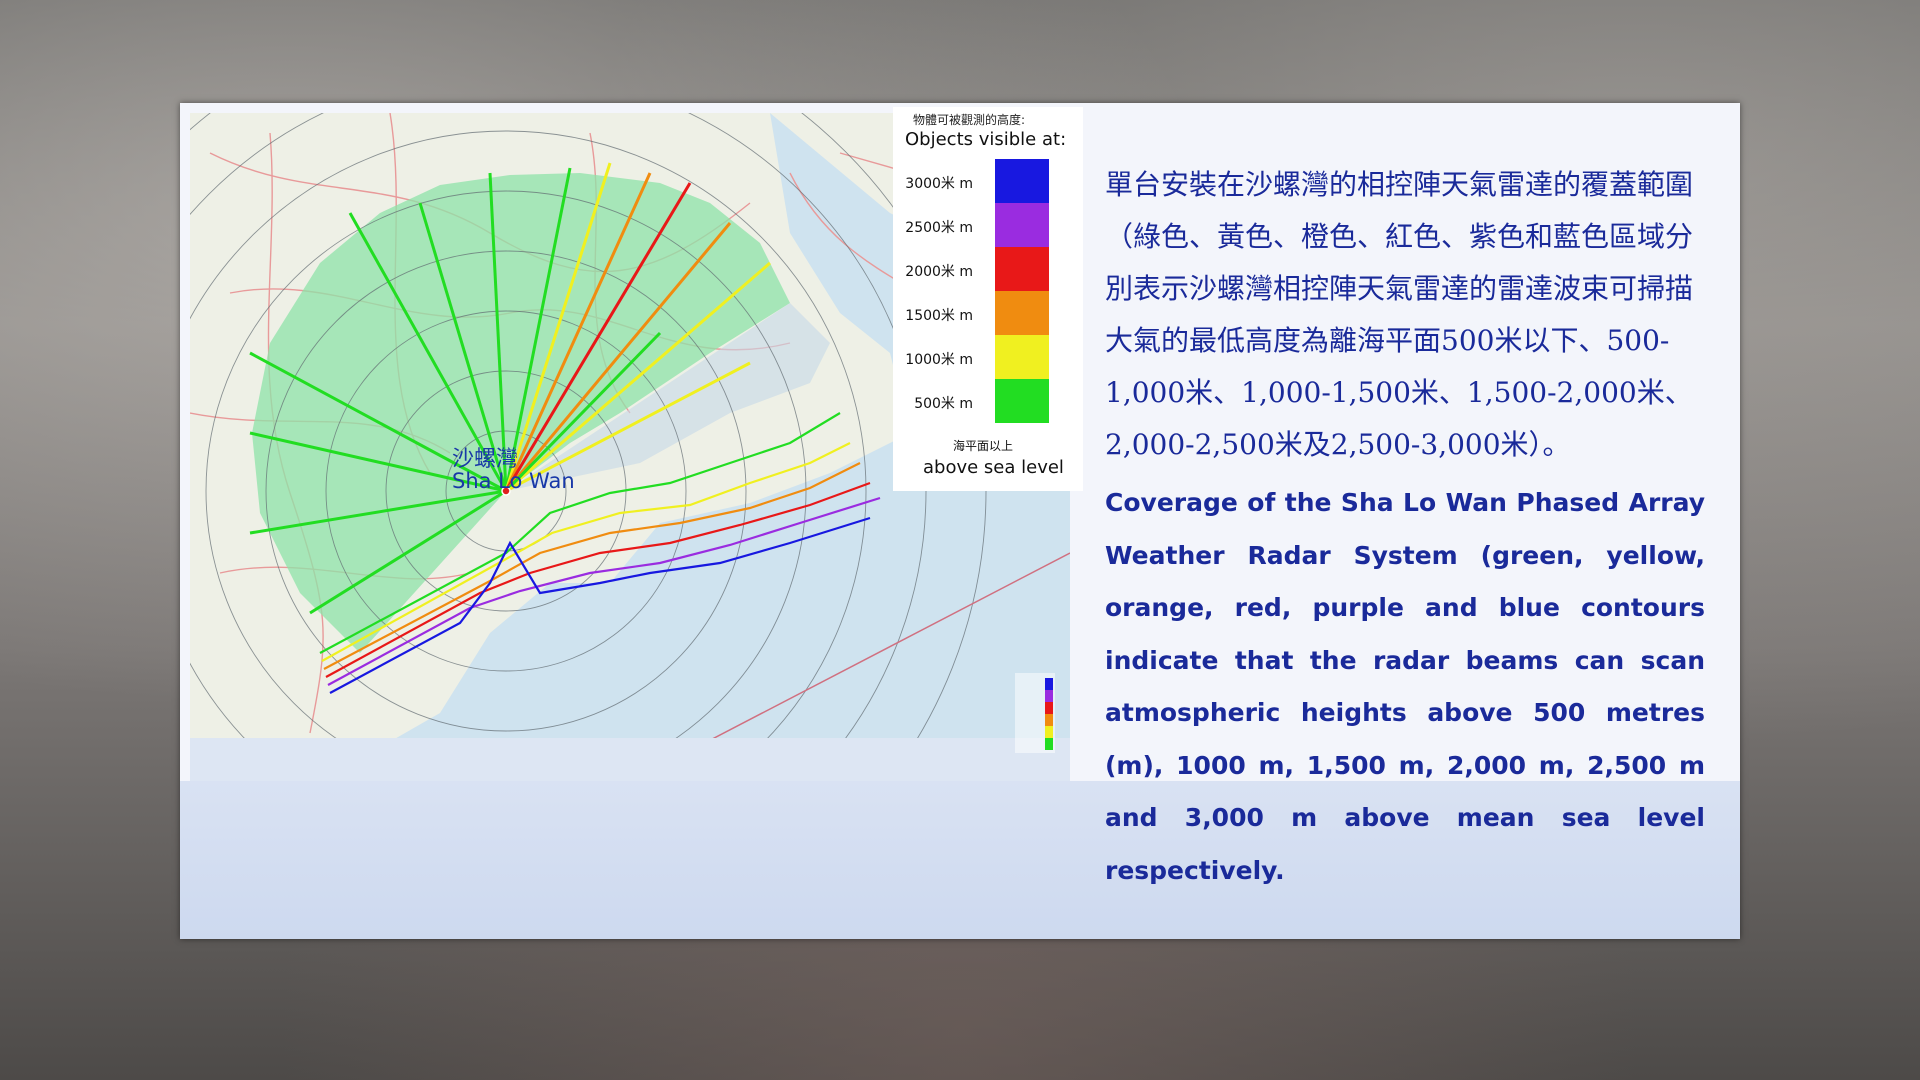 The width and height of the screenshot is (1920, 1080). Describe the element at coordinates (969, 120) in the screenshot. I see `legend-title-cn: 物體可被觀測的高度:` at that location.